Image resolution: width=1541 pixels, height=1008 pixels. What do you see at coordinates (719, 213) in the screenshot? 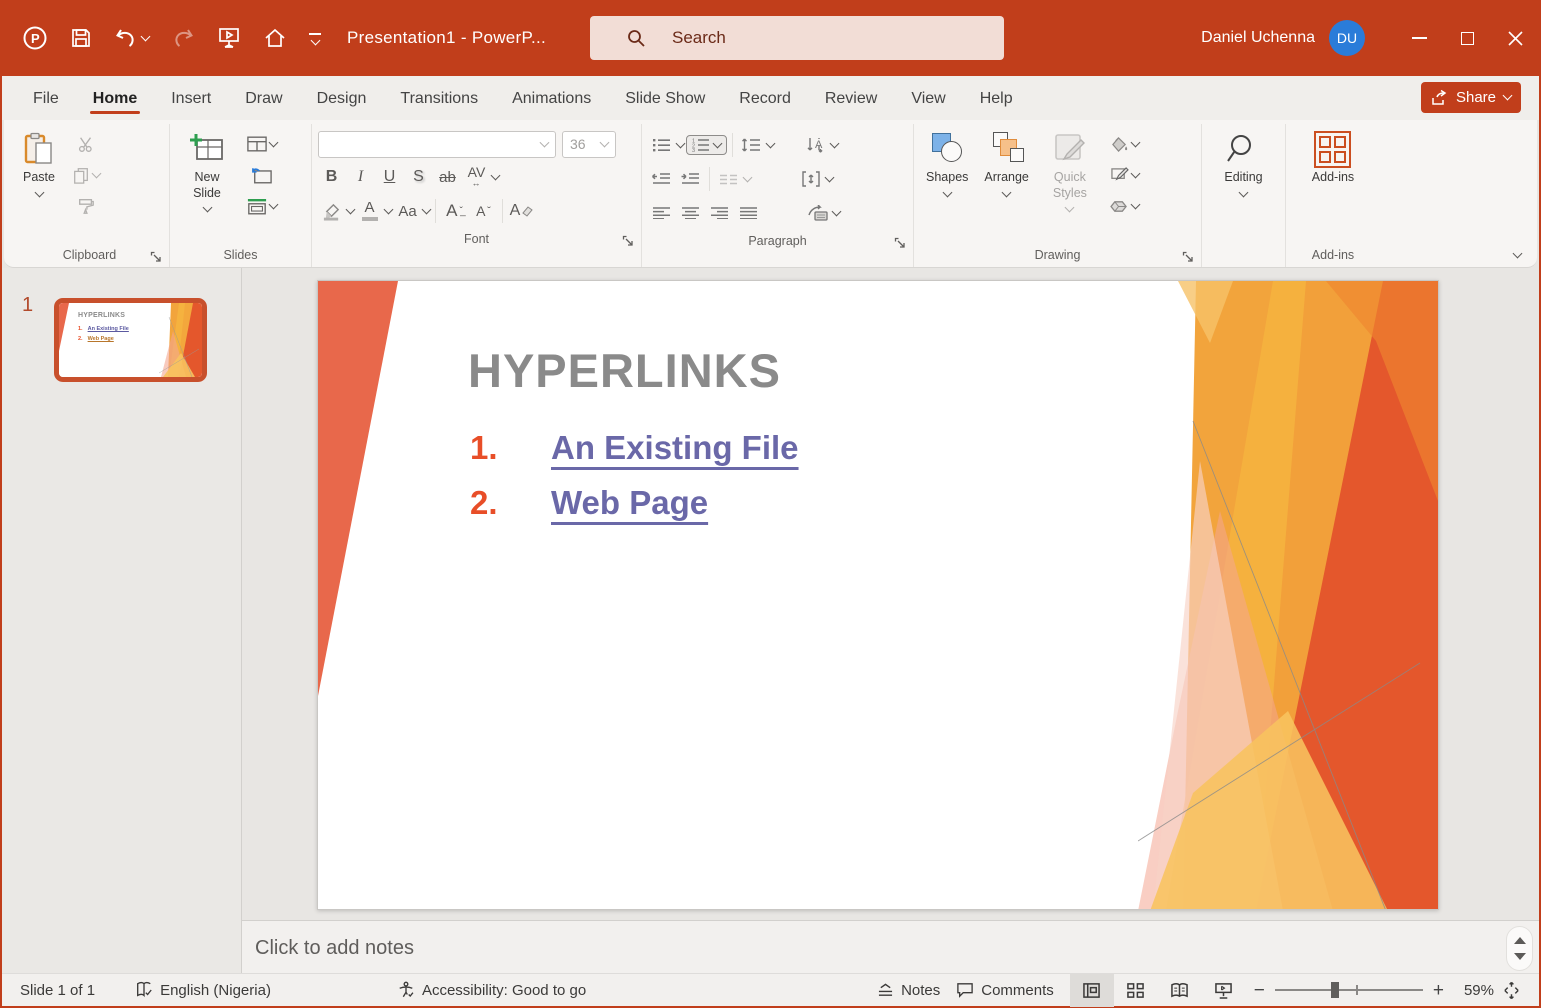
I see `align-right-button` at bounding box center [719, 213].